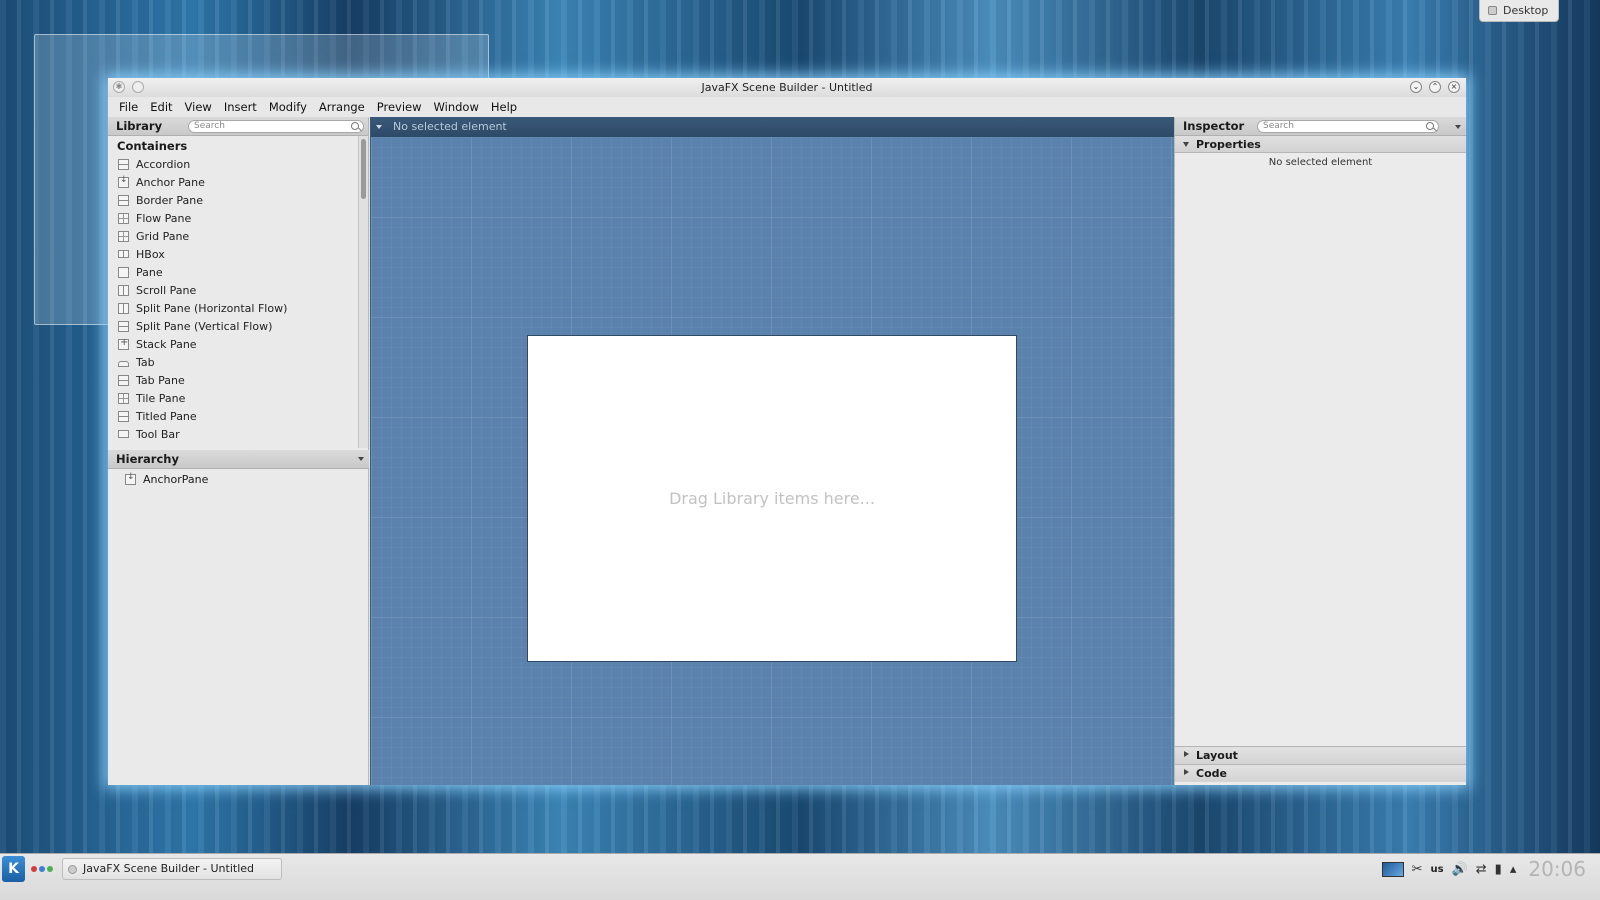 The image size is (1600, 900). I want to click on search-icon, so click(355, 126).